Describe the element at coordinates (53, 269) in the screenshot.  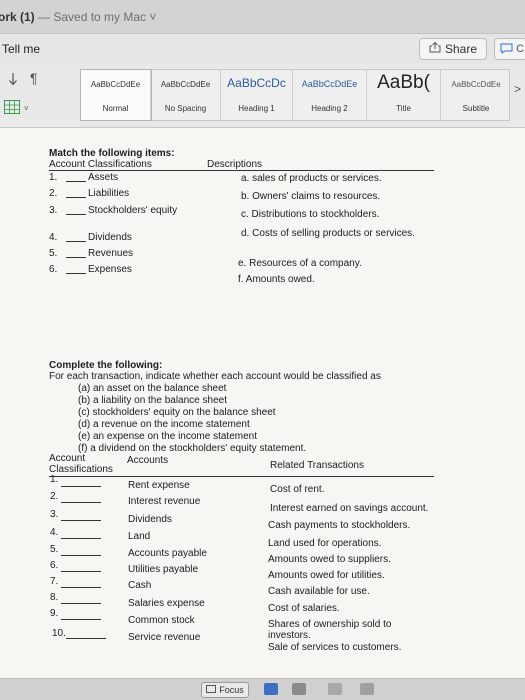
I see `match-num: 6.` at that location.